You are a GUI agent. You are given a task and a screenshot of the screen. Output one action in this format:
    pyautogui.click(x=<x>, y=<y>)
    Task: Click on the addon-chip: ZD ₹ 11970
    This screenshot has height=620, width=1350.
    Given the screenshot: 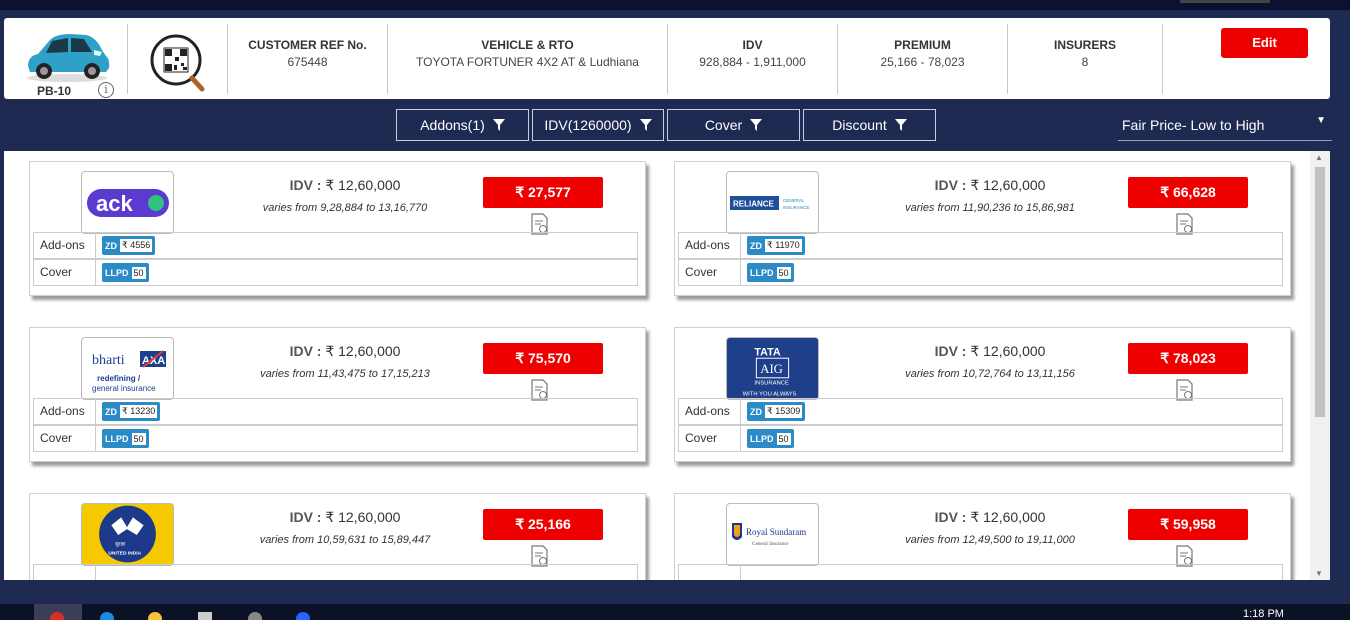 What is the action you would take?
    pyautogui.click(x=776, y=245)
    